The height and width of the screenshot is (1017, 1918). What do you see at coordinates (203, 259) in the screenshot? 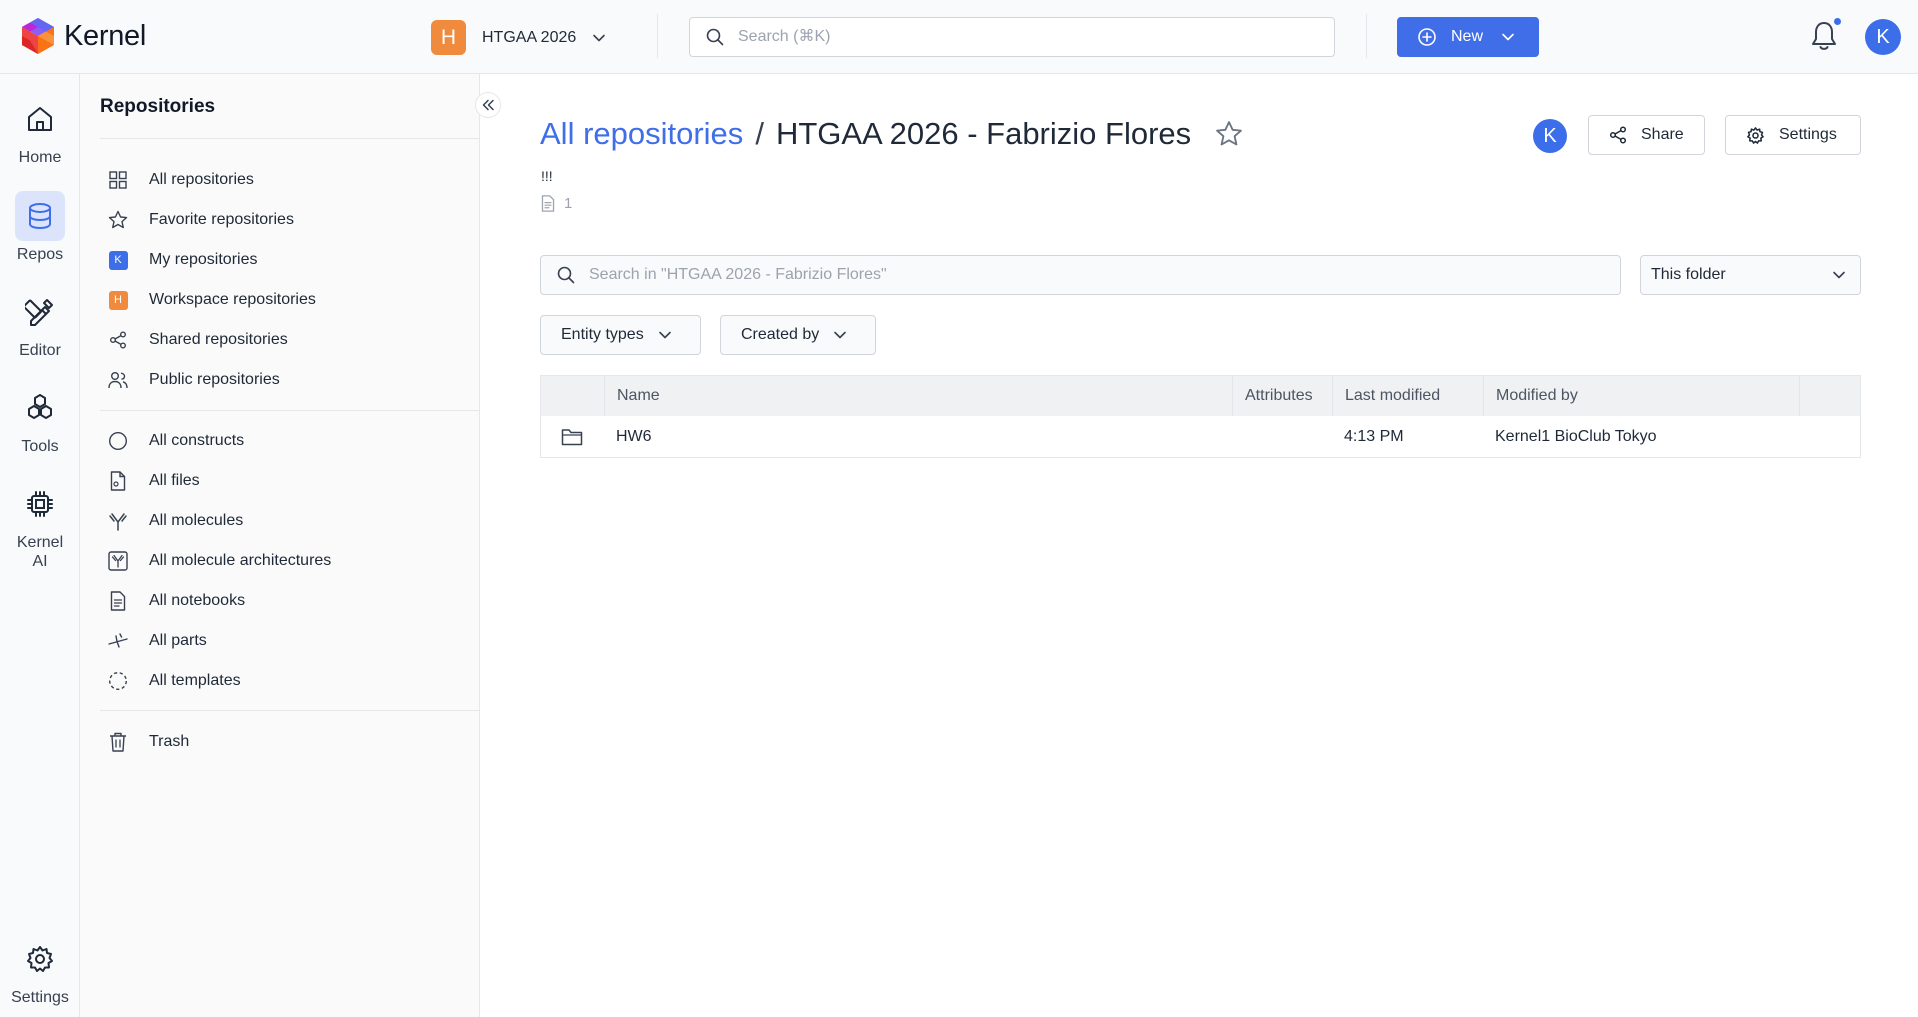
I see `sidebar-item-label: My repositories` at bounding box center [203, 259].